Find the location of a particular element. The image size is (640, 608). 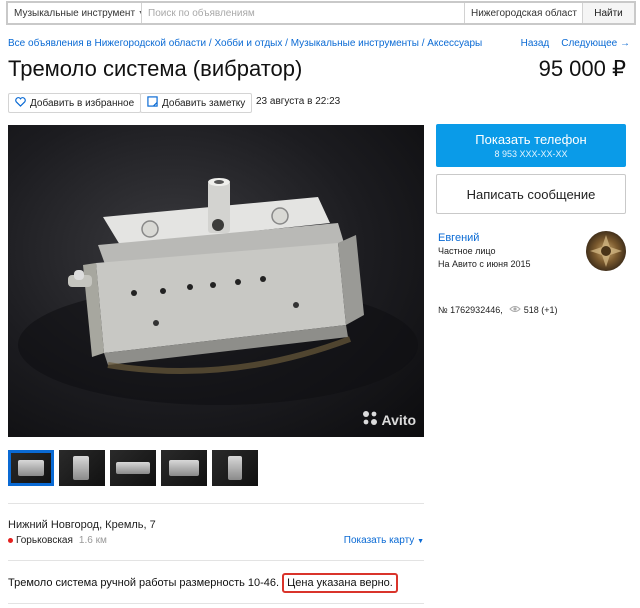

avito-watermark: Avito is located at coordinates (389, 419).